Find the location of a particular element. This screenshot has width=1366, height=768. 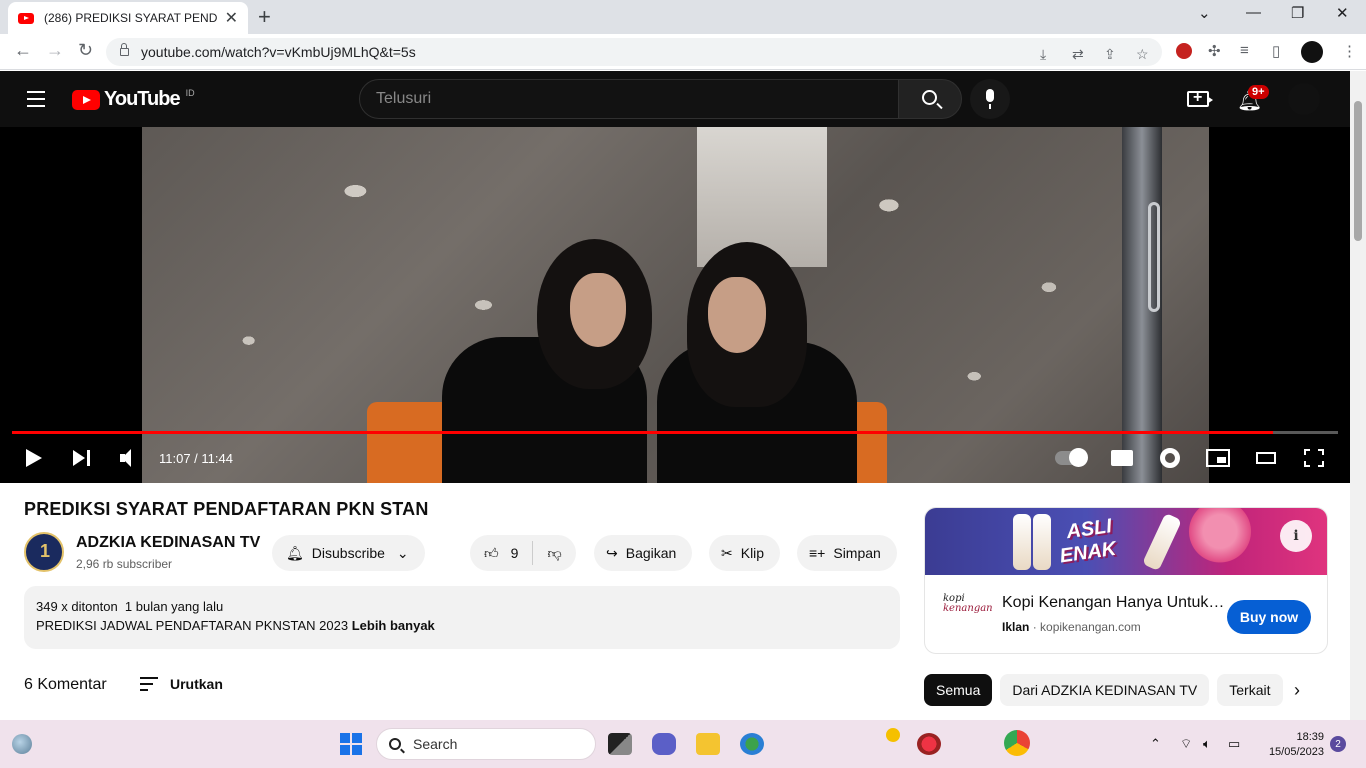

youtube-wordmark: YouTube is located at coordinates (142, 99).